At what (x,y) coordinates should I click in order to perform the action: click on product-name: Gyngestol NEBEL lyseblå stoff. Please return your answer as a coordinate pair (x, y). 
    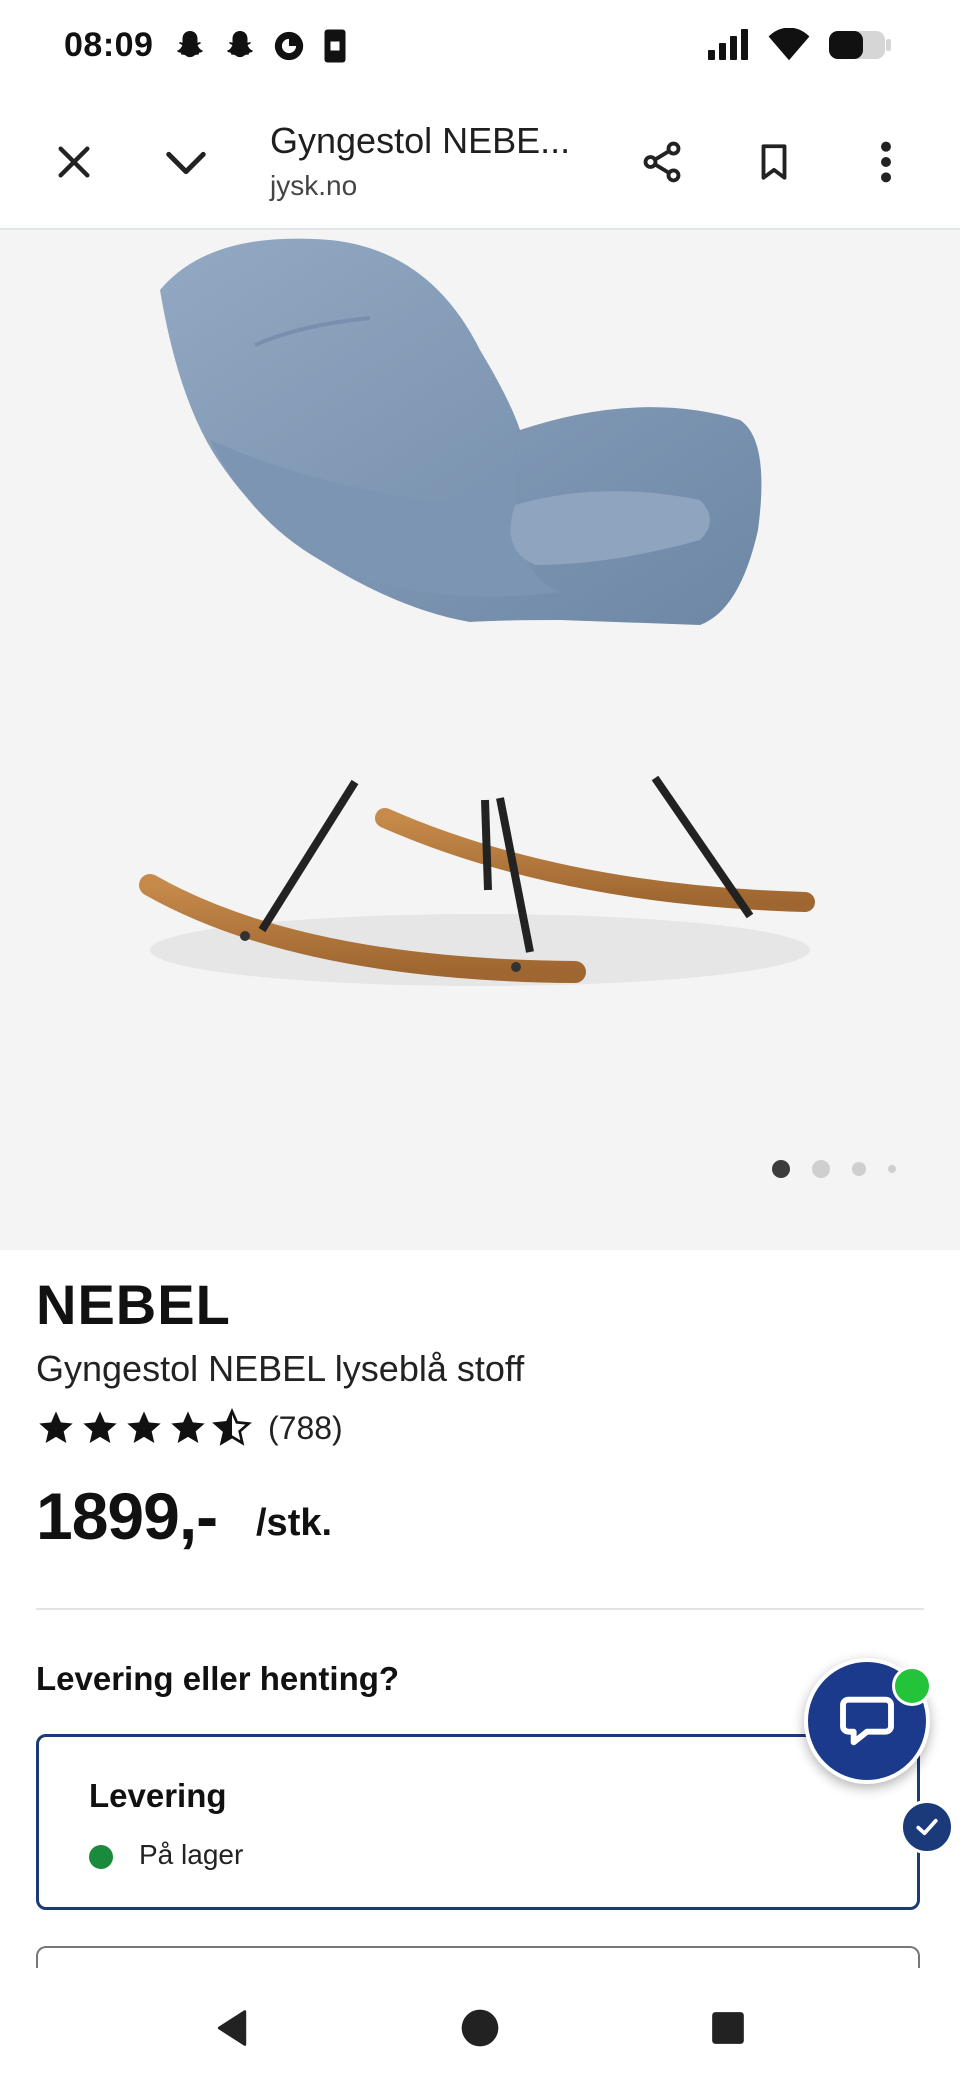
    Looking at the image, I should click on (280, 1368).